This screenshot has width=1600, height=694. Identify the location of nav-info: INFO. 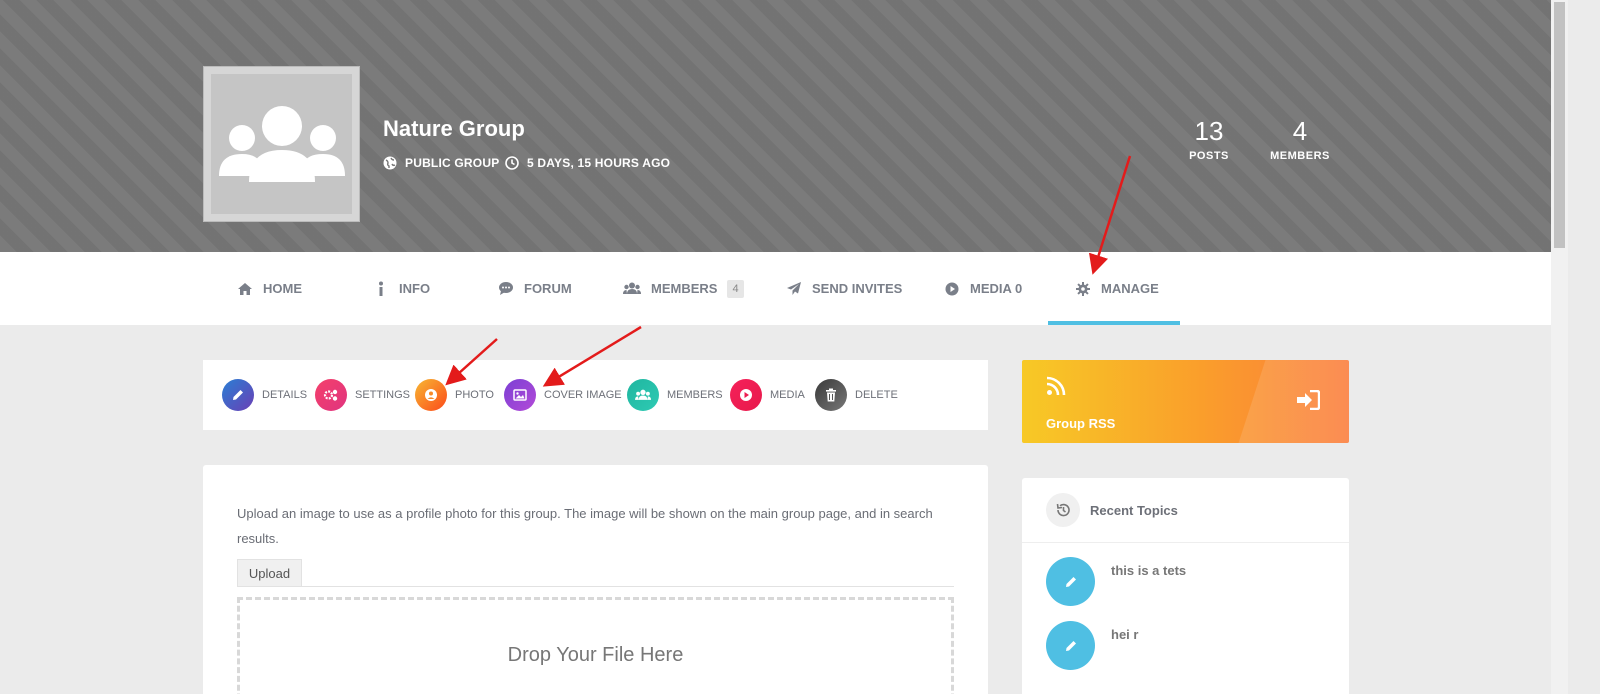
(401, 288).